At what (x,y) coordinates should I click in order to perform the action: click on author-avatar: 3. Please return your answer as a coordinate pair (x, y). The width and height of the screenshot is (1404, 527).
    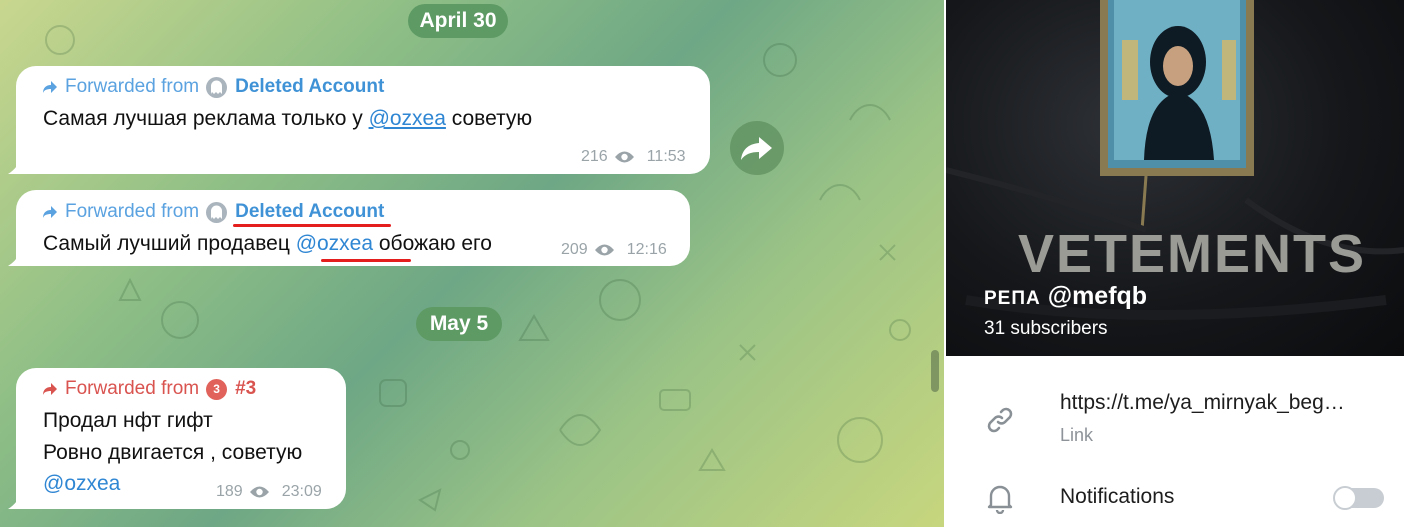
    Looking at the image, I should click on (217, 389).